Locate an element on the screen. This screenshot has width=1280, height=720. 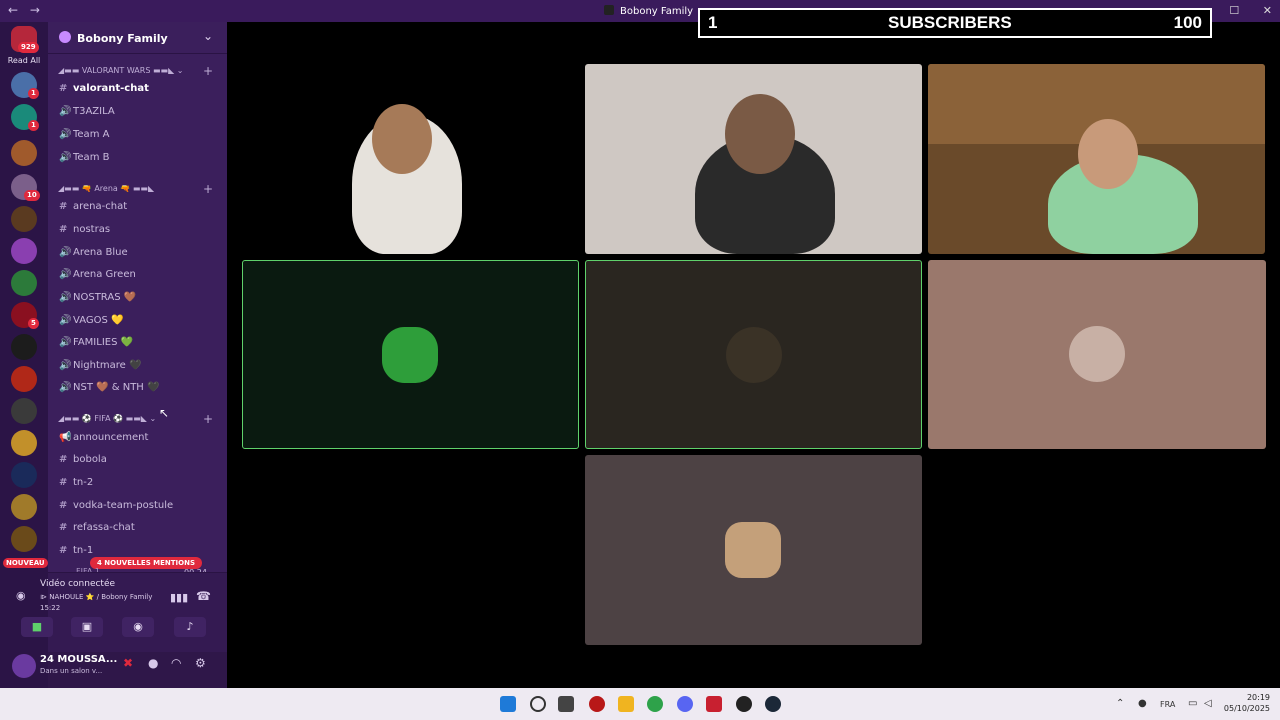
new-badge: NOUVEAU is located at coordinates (25, 563).